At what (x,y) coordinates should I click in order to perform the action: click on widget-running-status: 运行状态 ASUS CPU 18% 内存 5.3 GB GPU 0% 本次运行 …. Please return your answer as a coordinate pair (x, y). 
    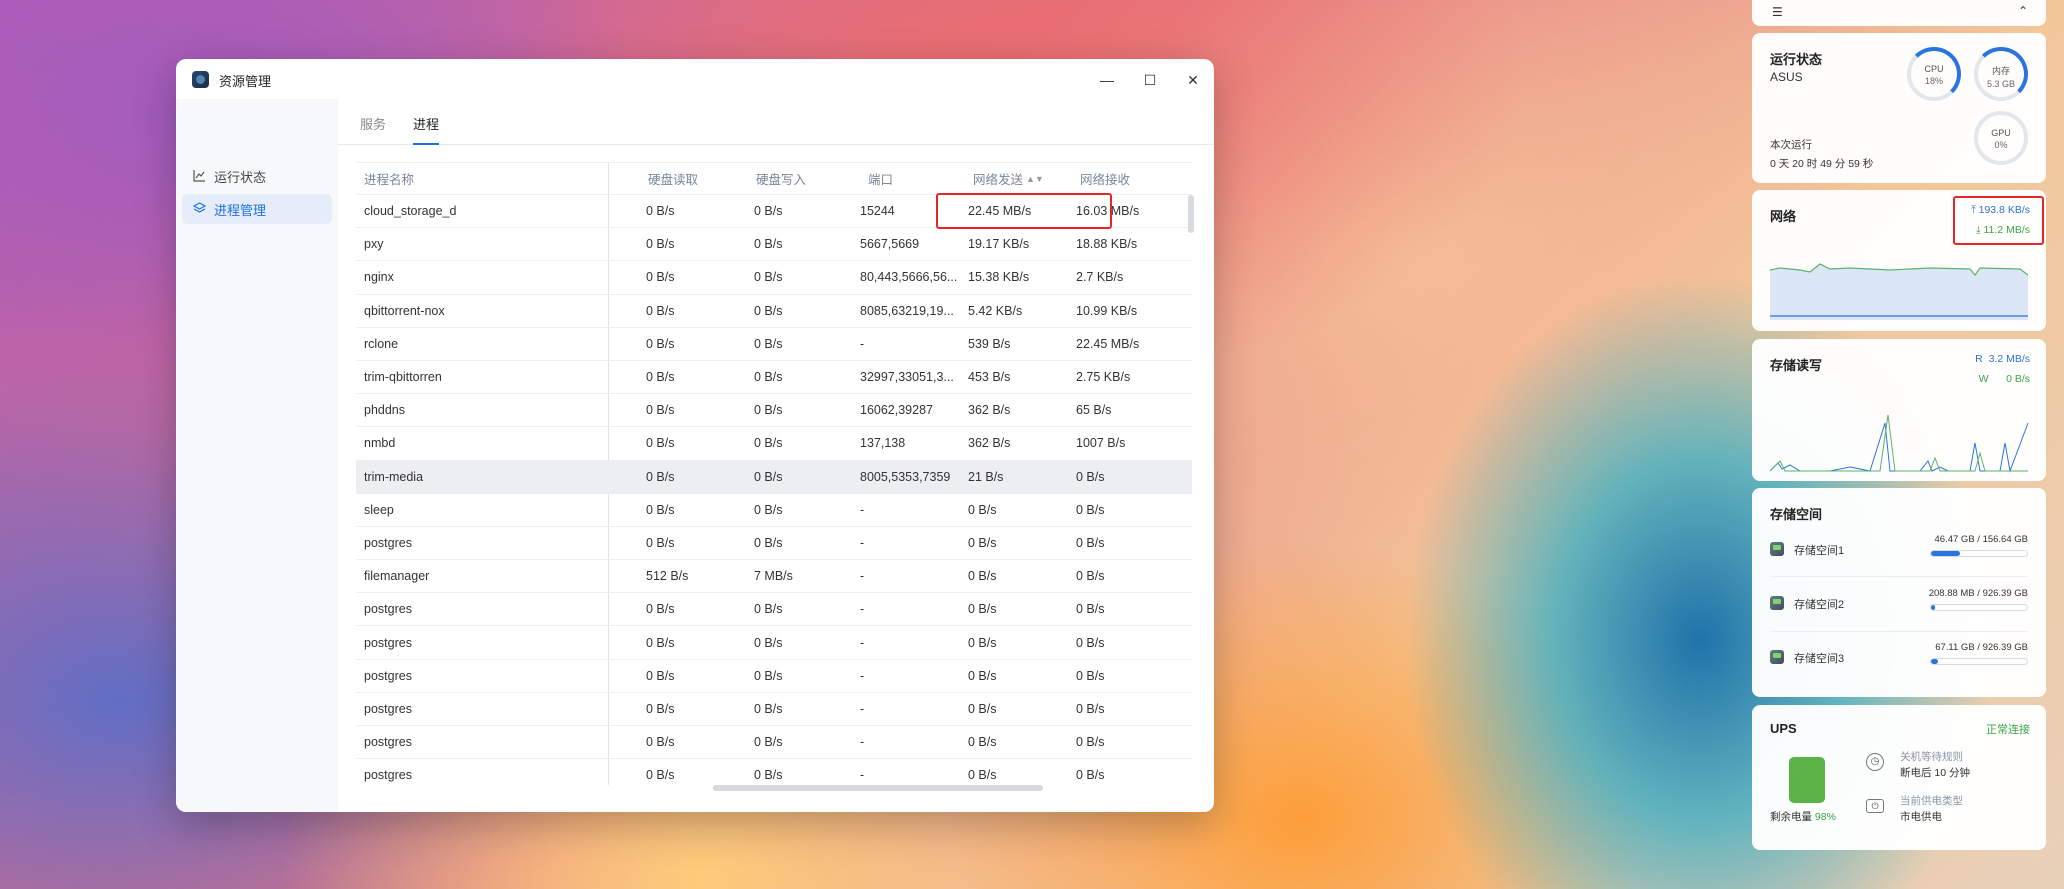
    Looking at the image, I should click on (1899, 108).